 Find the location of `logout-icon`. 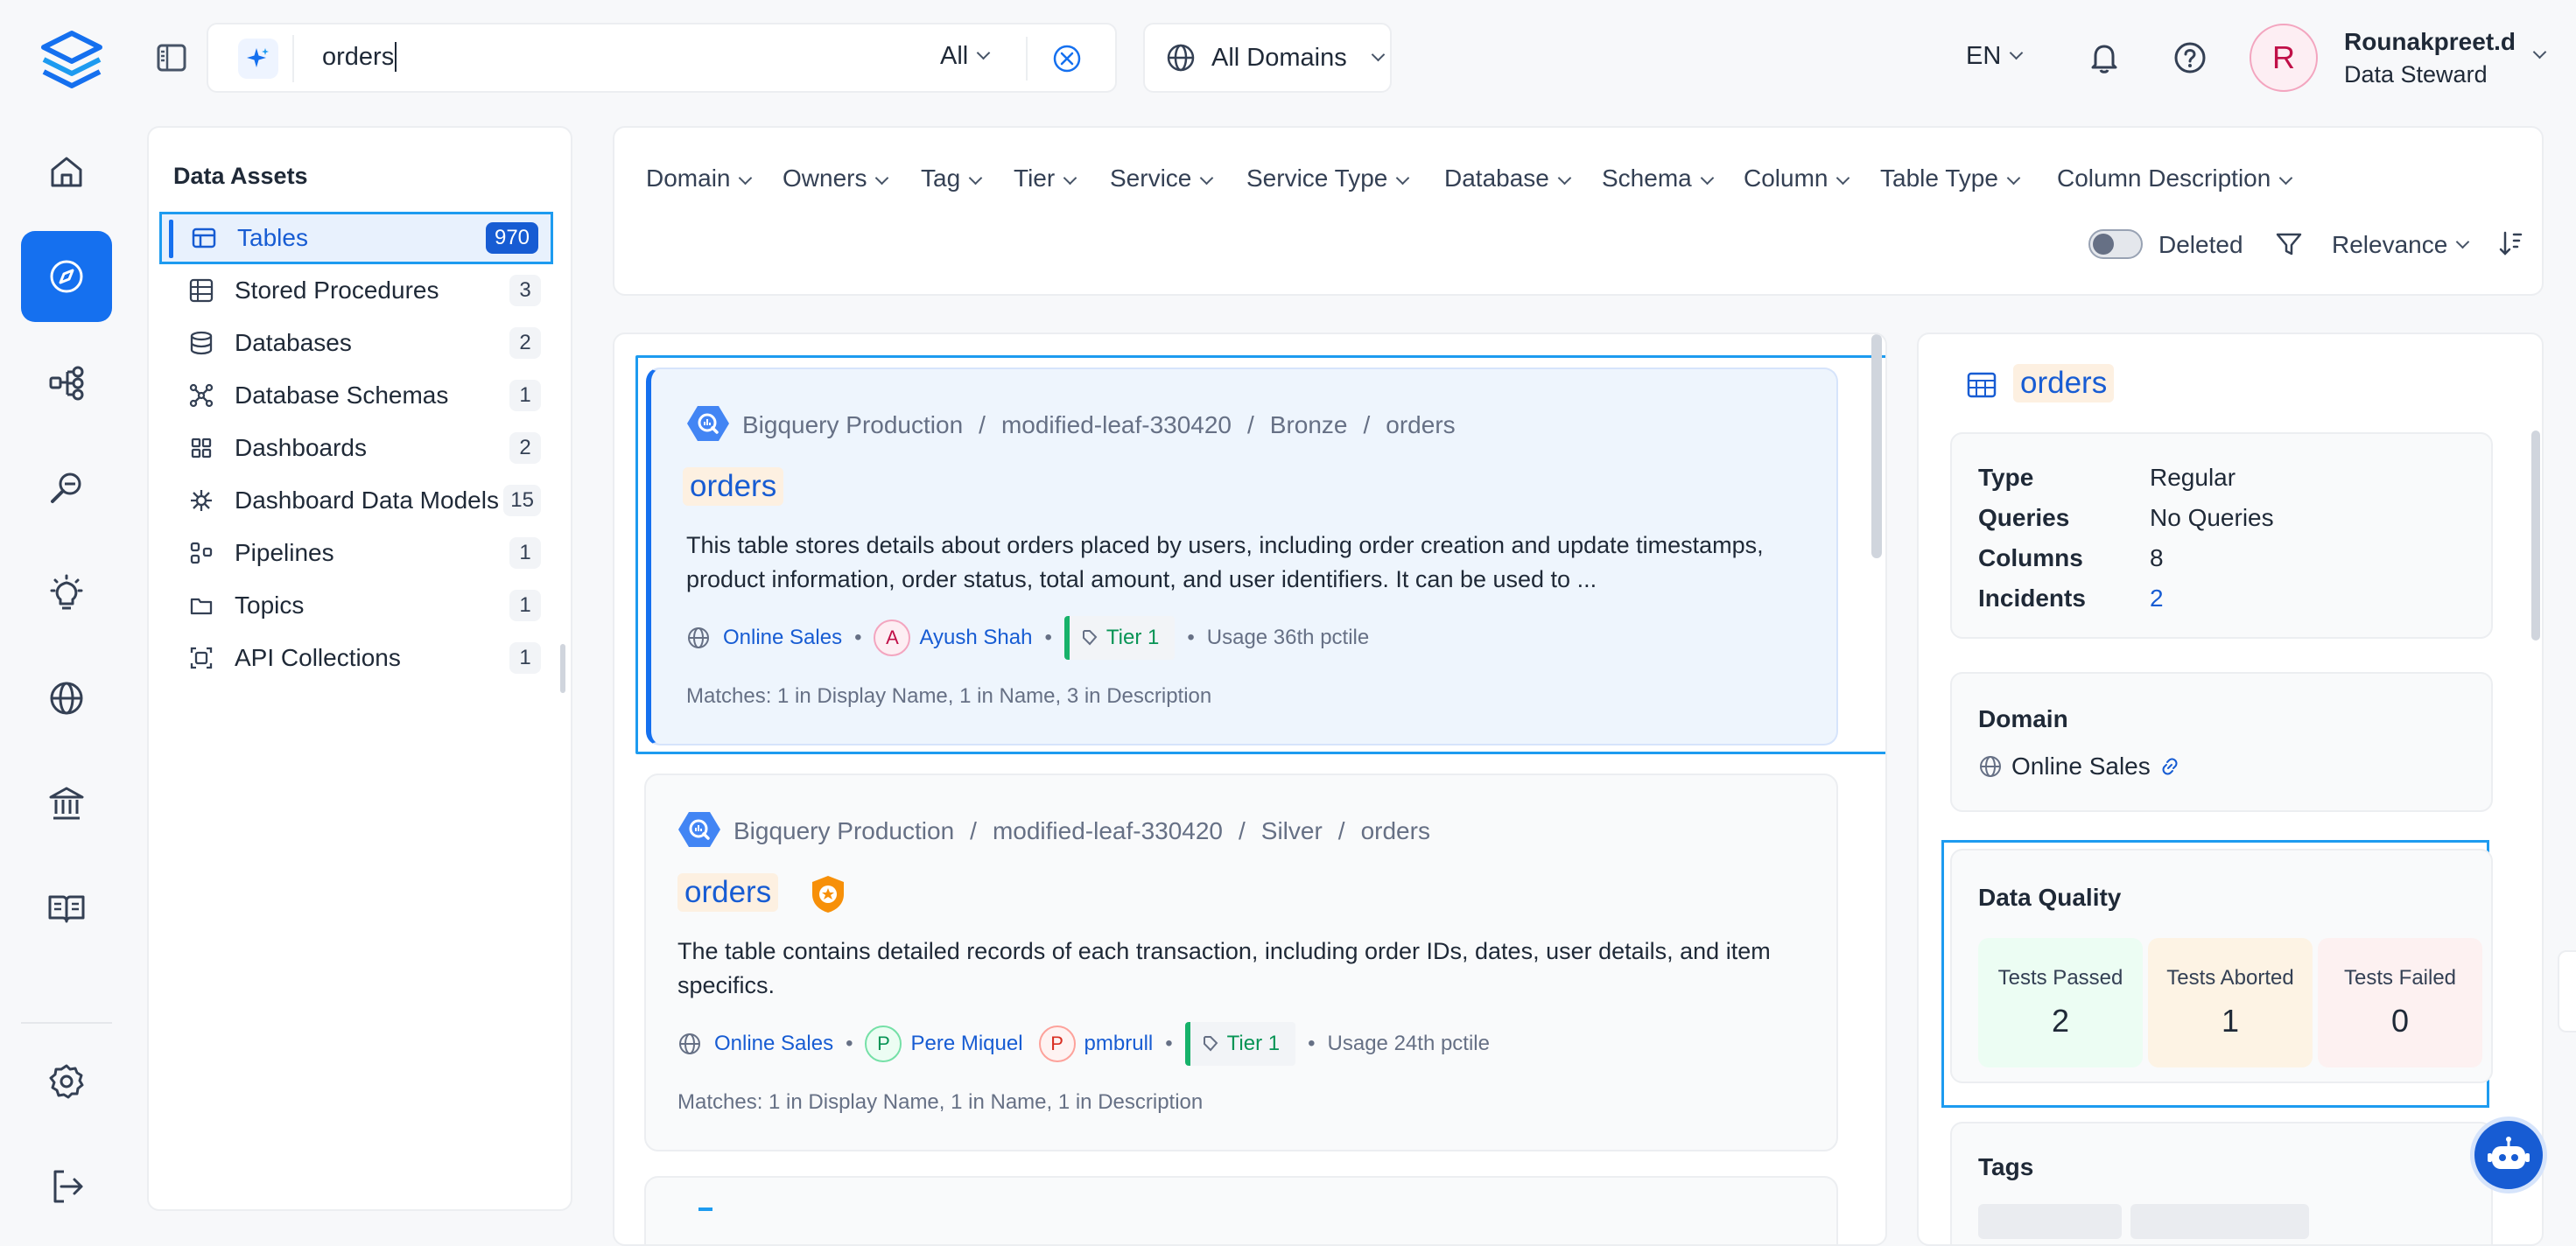

logout-icon is located at coordinates (66, 1186).